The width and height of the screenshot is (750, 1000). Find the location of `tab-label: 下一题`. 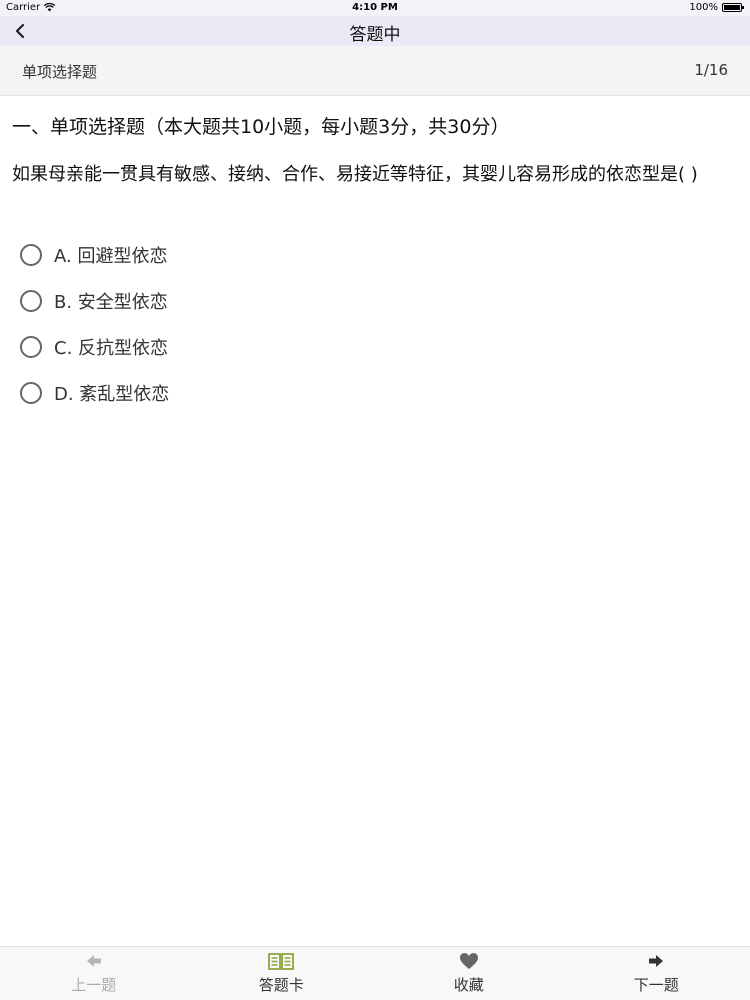

tab-label: 下一题 is located at coordinates (656, 985).